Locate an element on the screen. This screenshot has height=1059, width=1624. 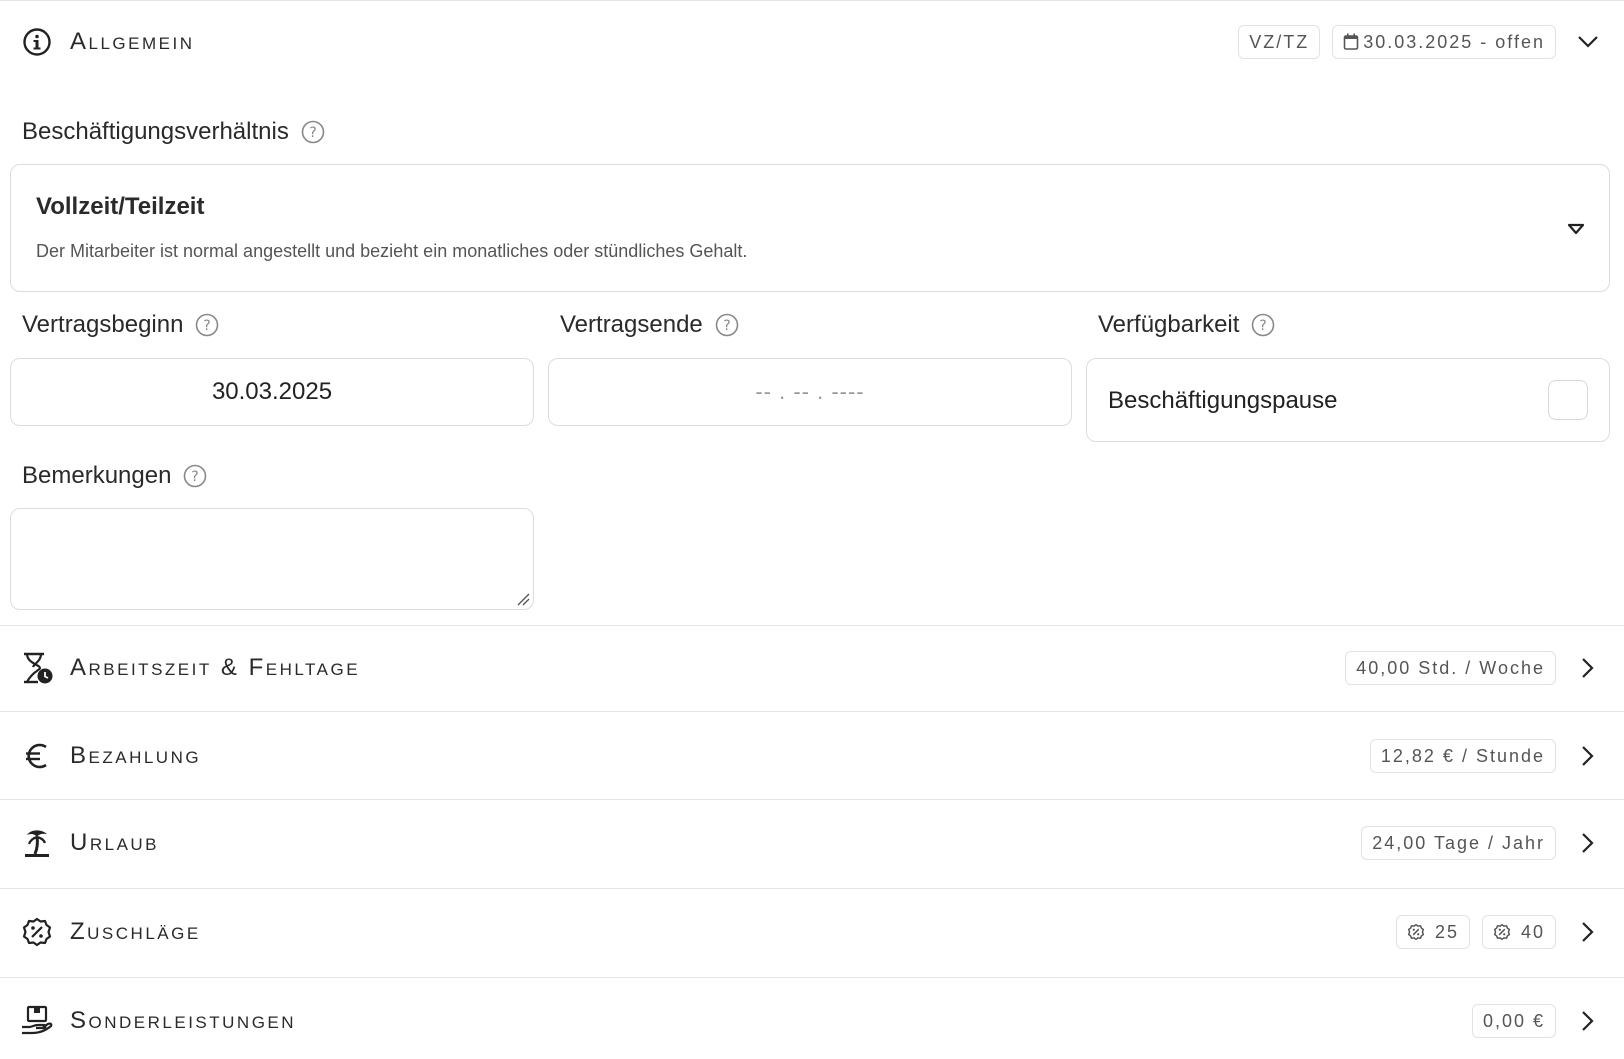
section-header-sonderleistungen: Sonderleistungen 0,00 € is located at coordinates (812, 1021).